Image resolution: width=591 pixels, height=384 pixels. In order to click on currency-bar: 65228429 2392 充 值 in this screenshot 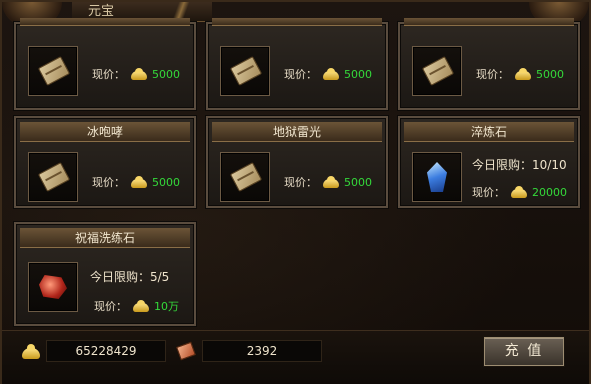, I will do `click(295, 357)`.